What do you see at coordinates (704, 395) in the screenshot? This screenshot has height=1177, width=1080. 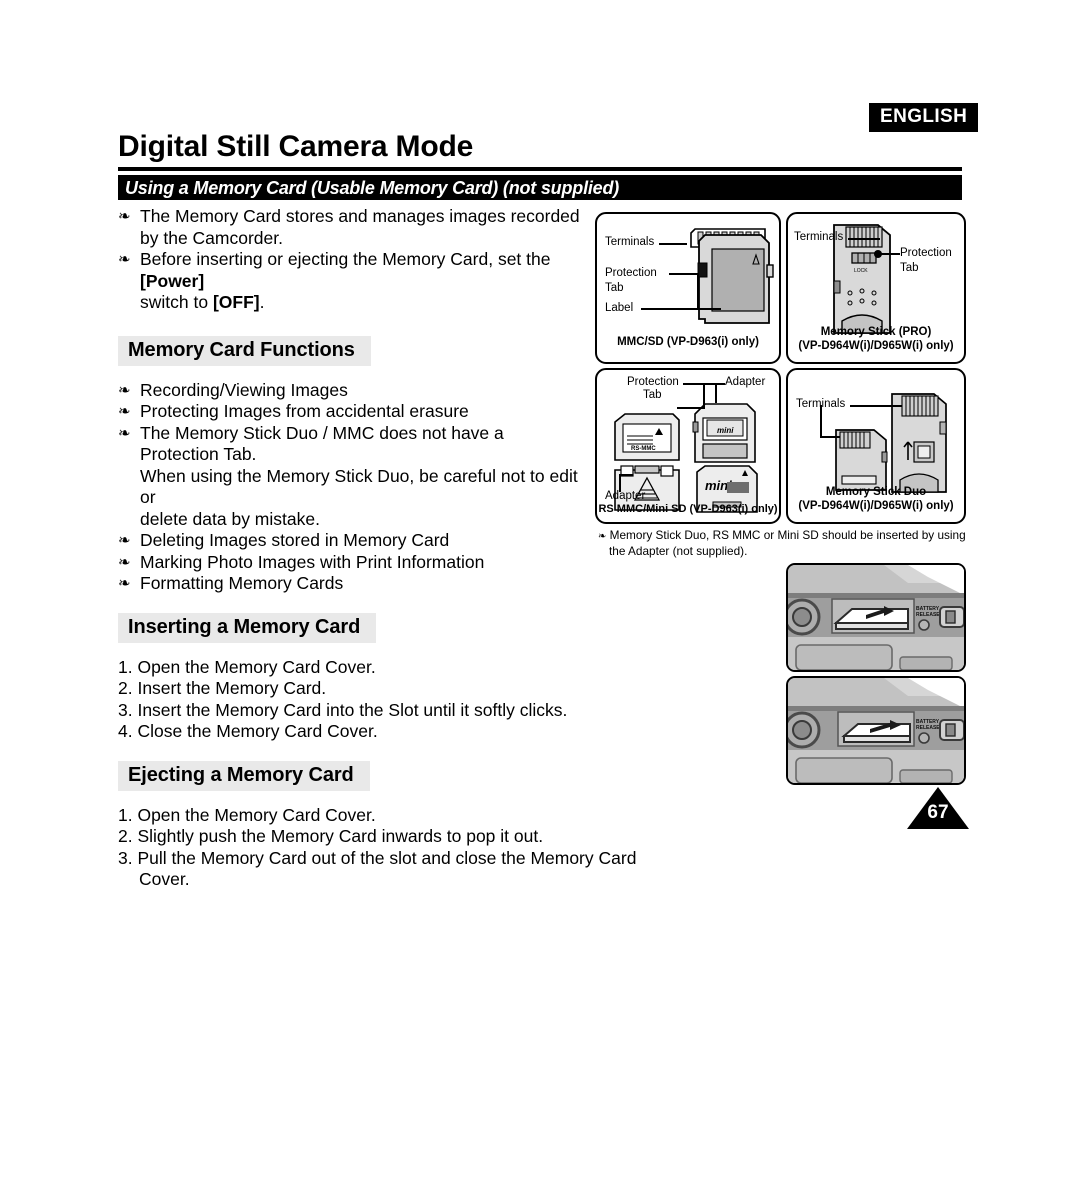 I see `leader-protection-riser` at bounding box center [704, 395].